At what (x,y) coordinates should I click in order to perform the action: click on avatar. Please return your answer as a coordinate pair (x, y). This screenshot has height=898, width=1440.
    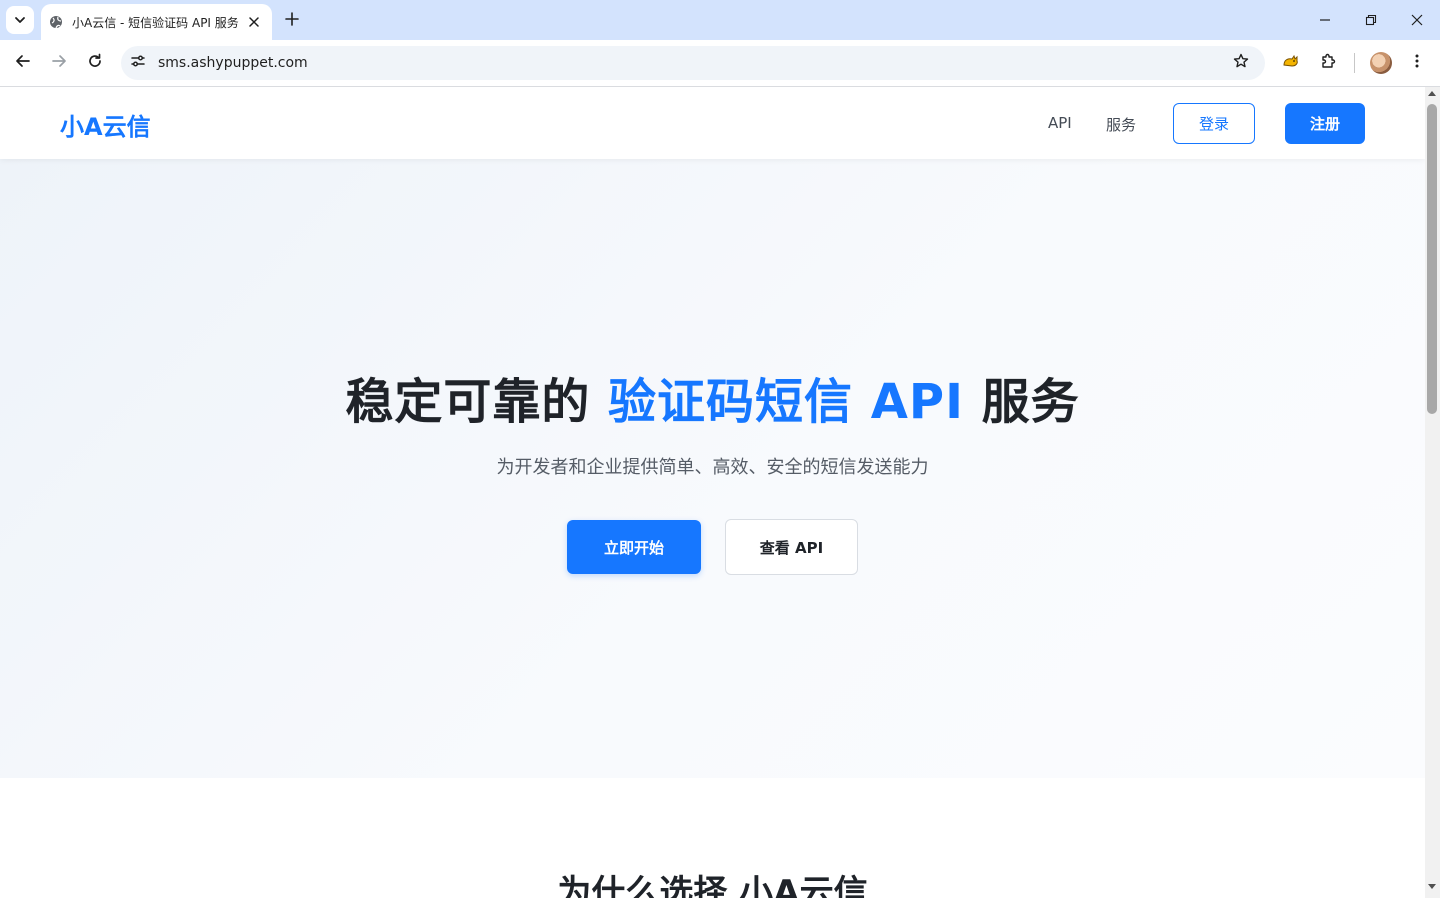
    Looking at the image, I should click on (1381, 63).